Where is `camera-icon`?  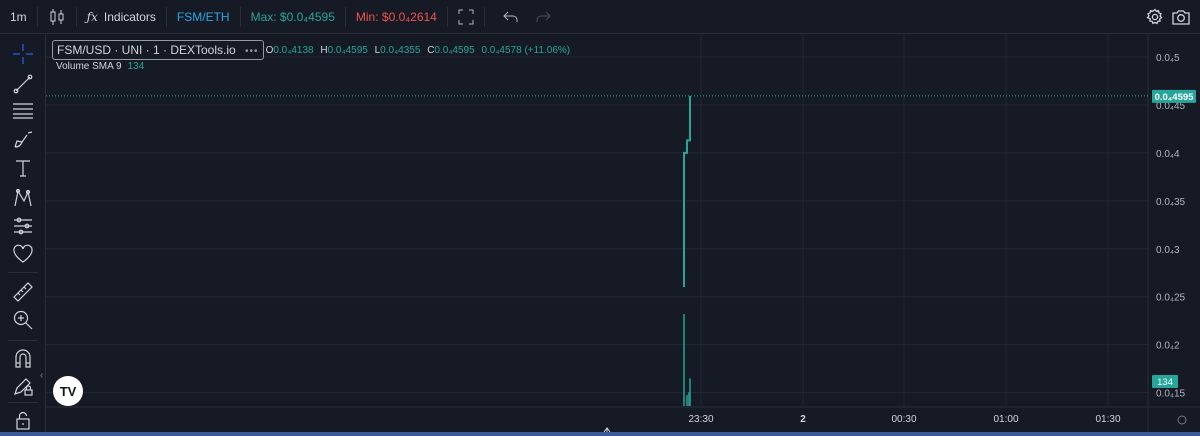 camera-icon is located at coordinates (1181, 17).